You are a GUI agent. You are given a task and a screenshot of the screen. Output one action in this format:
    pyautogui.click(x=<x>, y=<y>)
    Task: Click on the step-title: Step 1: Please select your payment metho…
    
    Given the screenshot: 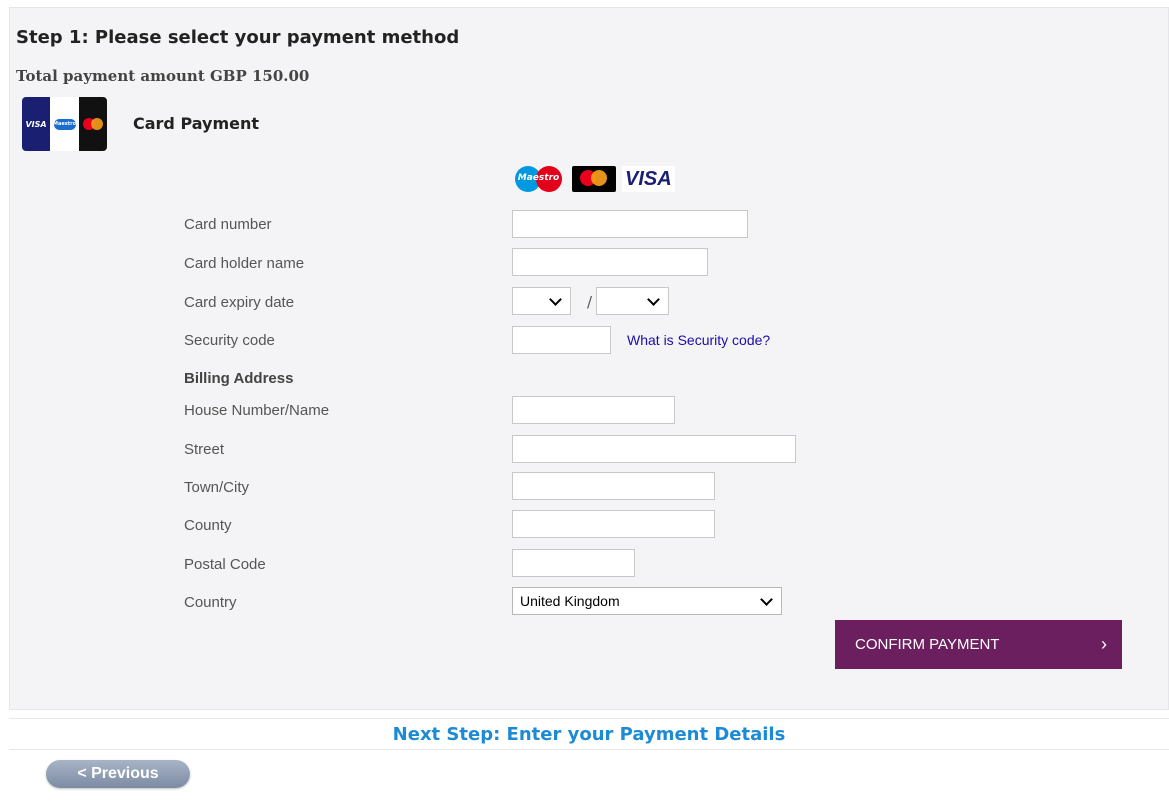 What is the action you would take?
    pyautogui.click(x=238, y=37)
    